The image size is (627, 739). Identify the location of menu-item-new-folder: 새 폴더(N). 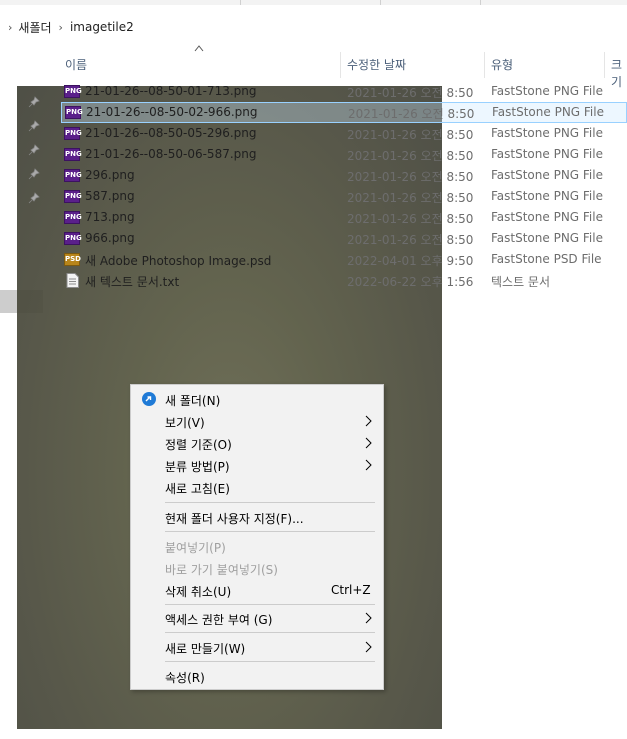
(257, 399).